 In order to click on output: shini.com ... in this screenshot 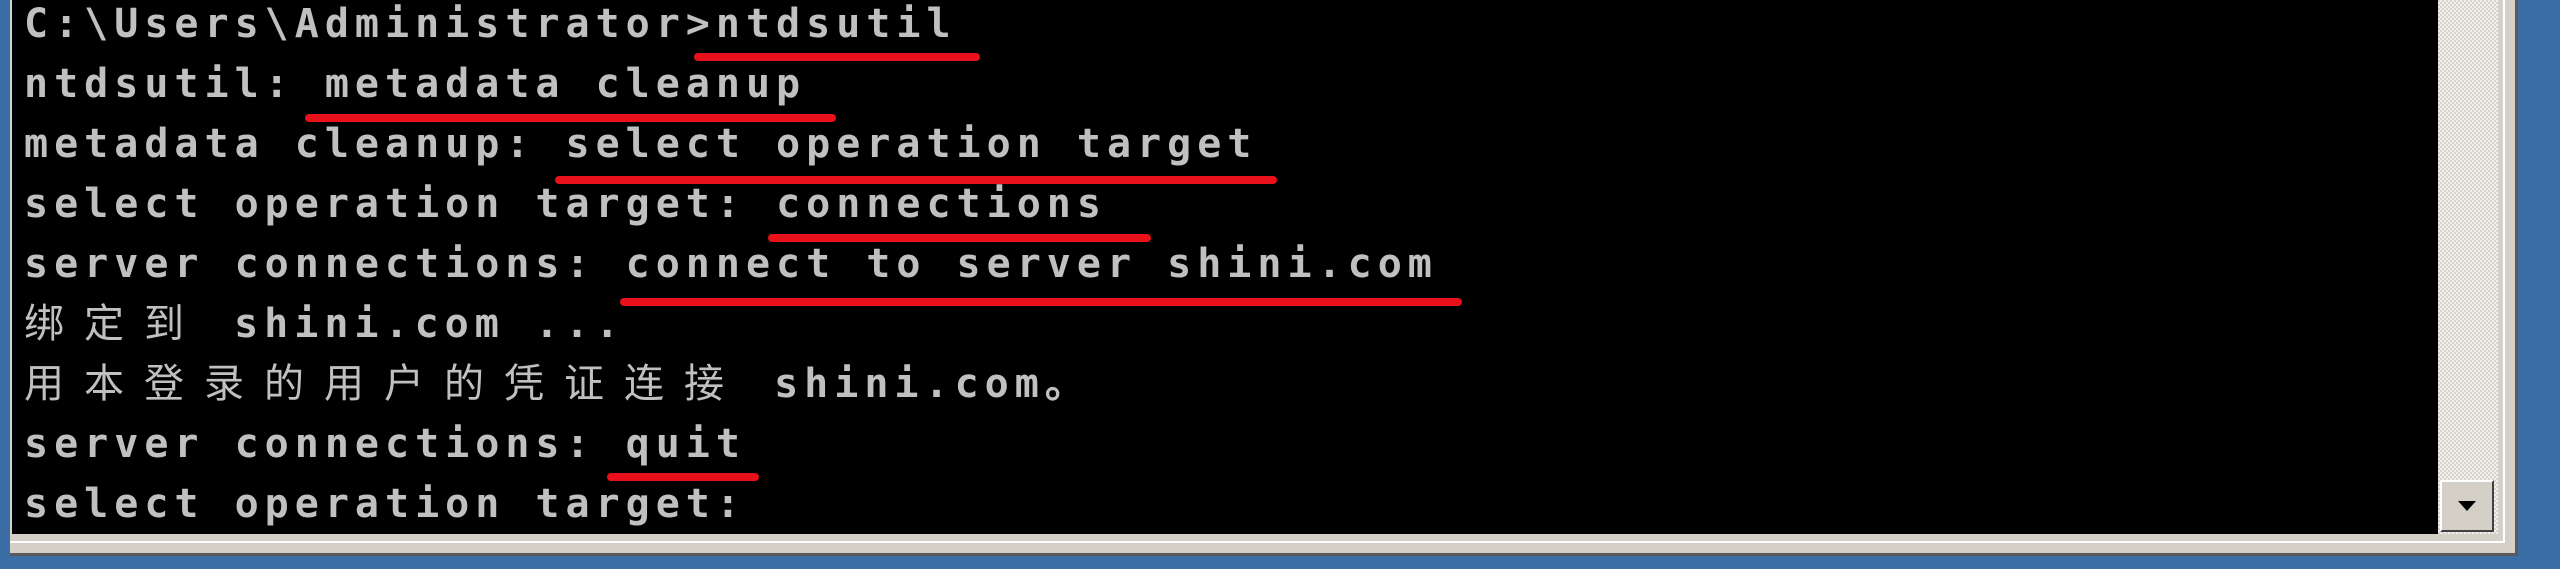, I will do `click(415, 324)`.